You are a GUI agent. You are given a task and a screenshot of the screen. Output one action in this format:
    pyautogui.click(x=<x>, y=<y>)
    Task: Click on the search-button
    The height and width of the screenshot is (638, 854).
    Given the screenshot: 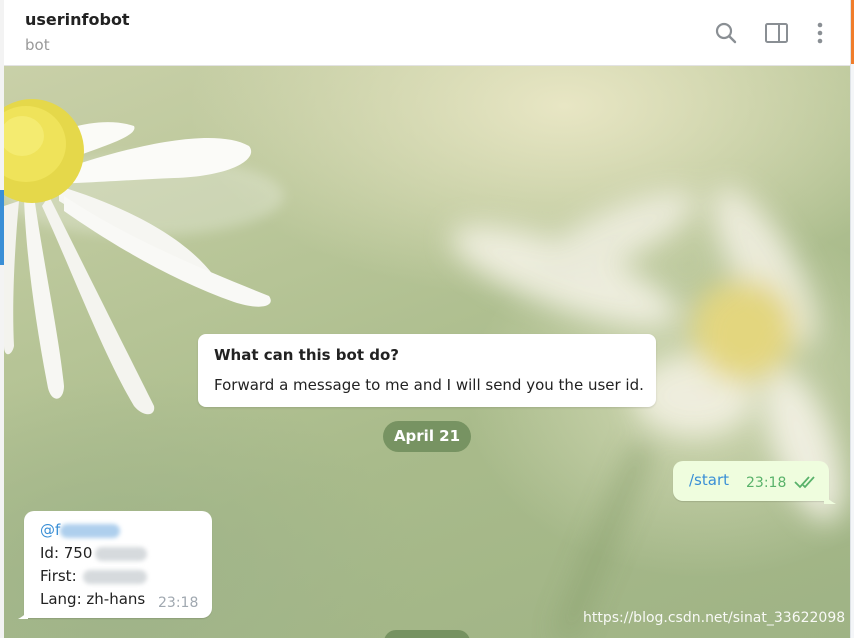 What is the action you would take?
    pyautogui.click(x=726, y=33)
    